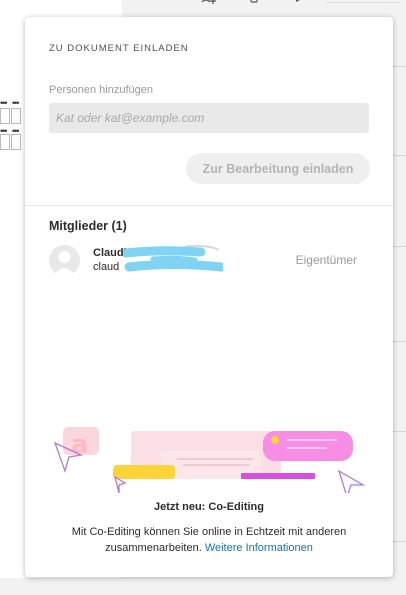 The height and width of the screenshot is (595, 406). Describe the element at coordinates (61, 586) in the screenshot. I see `background-band` at that location.